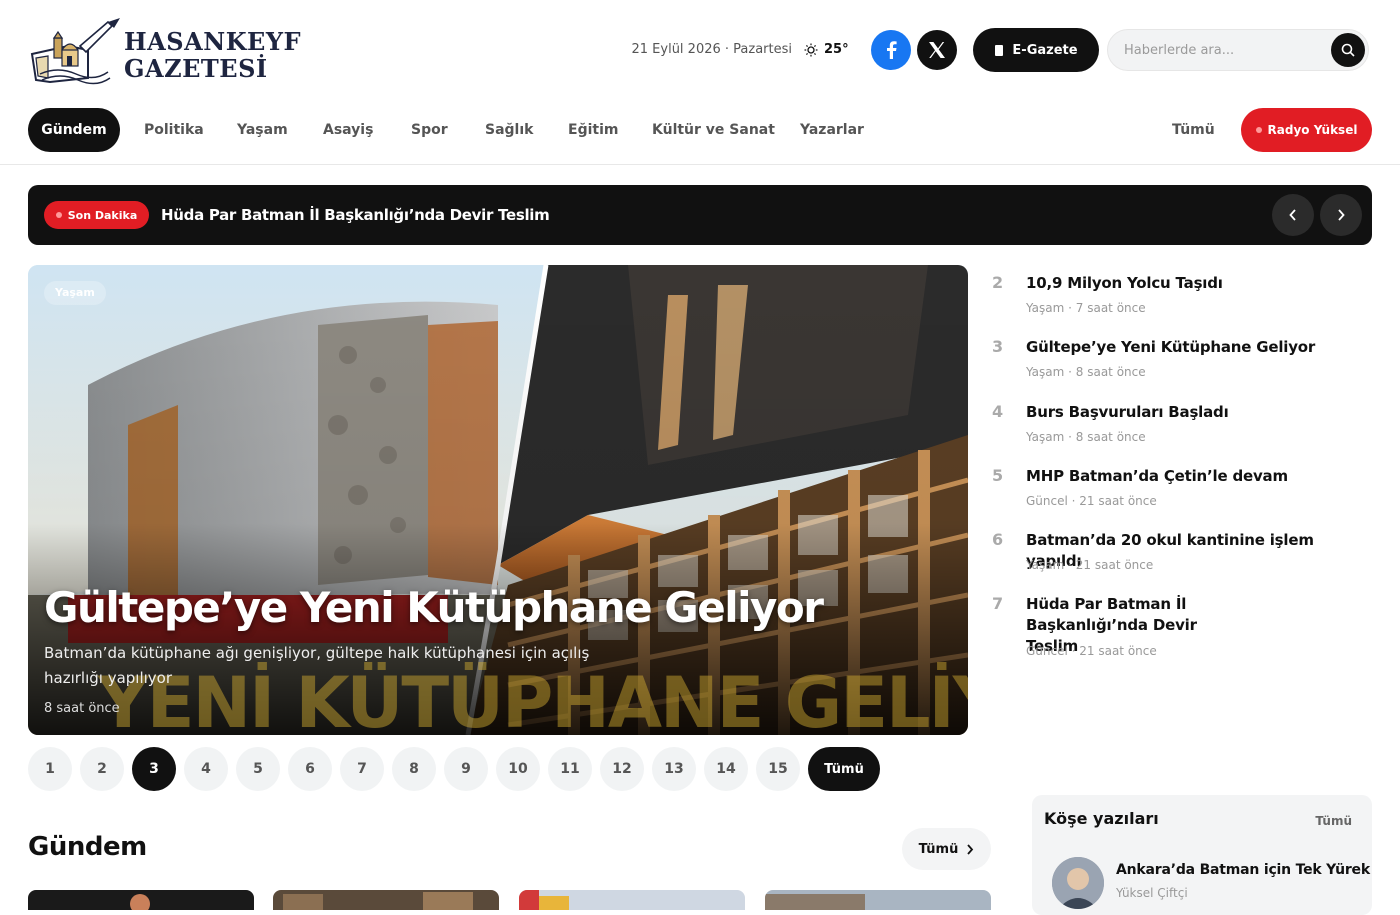  I want to click on hero-title: Gültepe’ye Yeni Kütüphane Geliyor, so click(434, 607).